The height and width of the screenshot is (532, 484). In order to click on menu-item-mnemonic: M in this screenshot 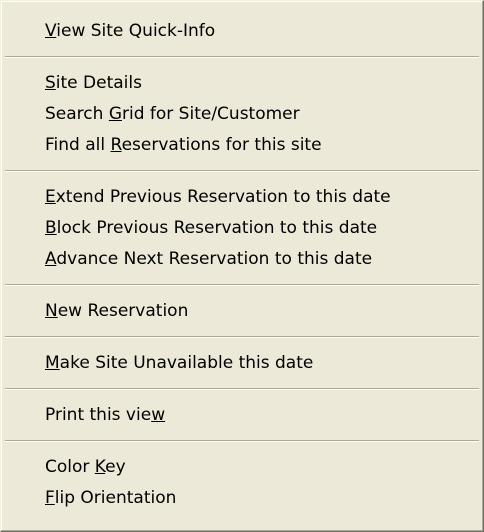, I will do `click(52, 363)`.